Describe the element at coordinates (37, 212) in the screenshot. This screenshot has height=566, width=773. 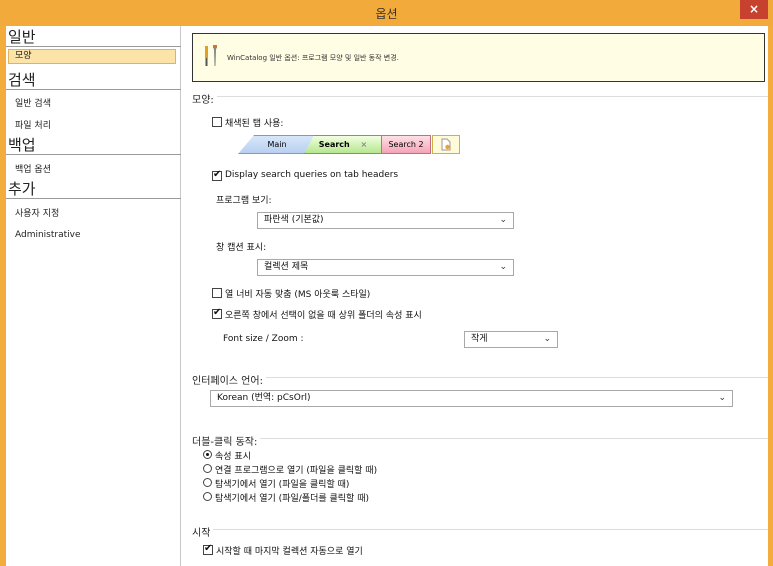
I see `sidebar-item-customize: 사용자 지정` at that location.